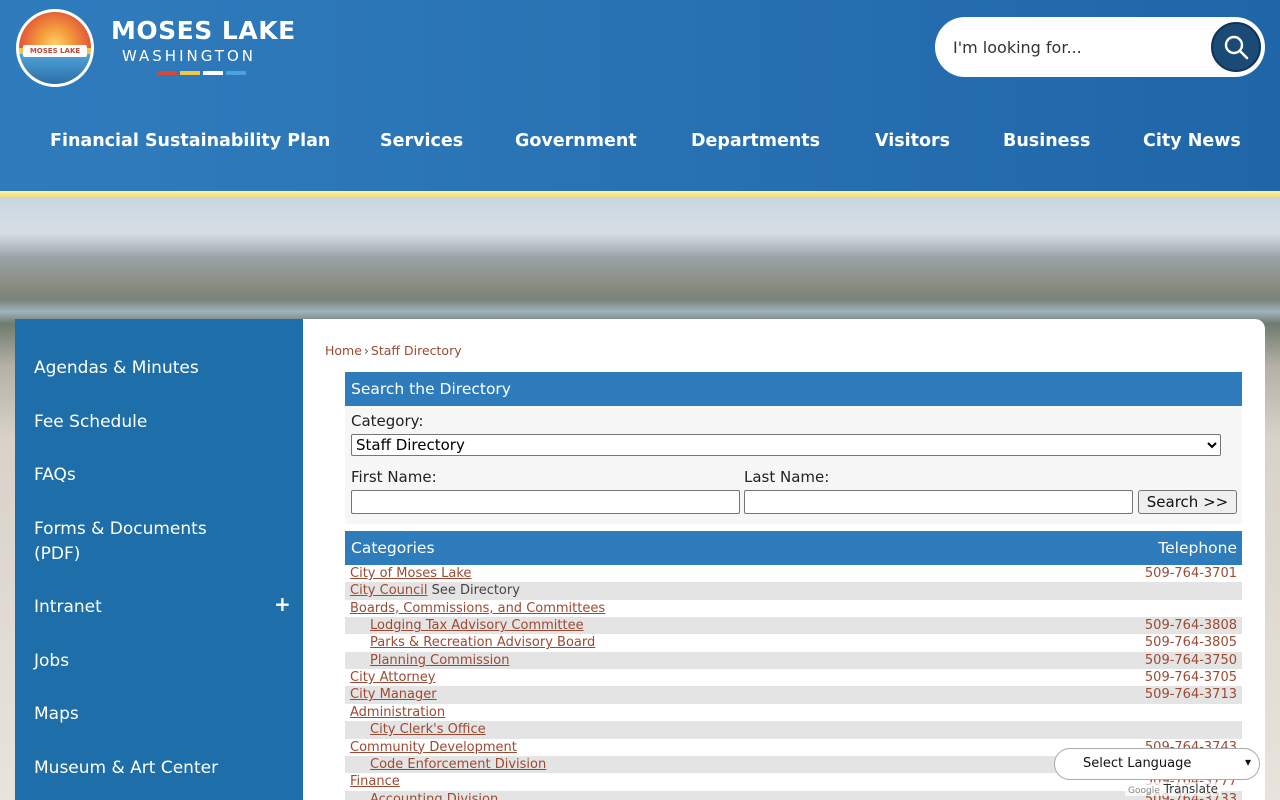 This screenshot has height=800, width=1280. I want to click on sidebar-item-agendas-minutes: Agendas & Minutes, so click(116, 368).